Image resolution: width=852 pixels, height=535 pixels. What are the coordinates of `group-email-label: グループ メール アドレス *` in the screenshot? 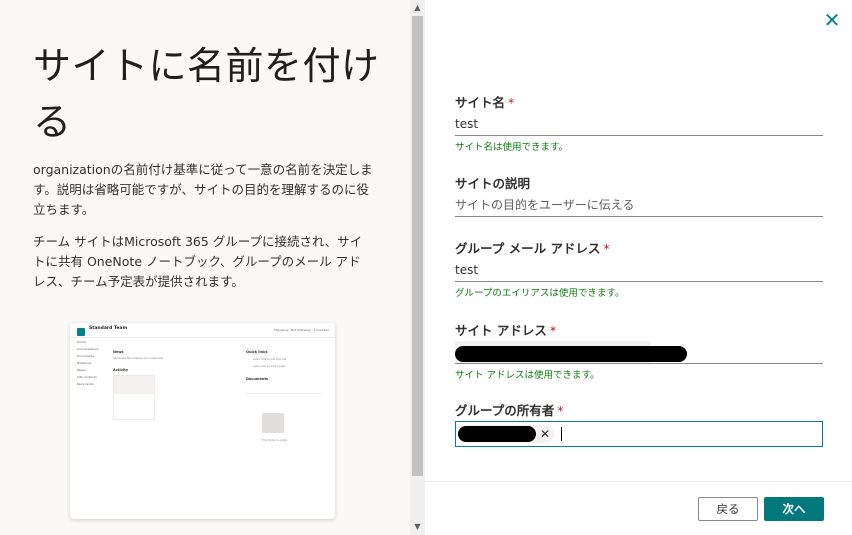 It's located at (639, 247).